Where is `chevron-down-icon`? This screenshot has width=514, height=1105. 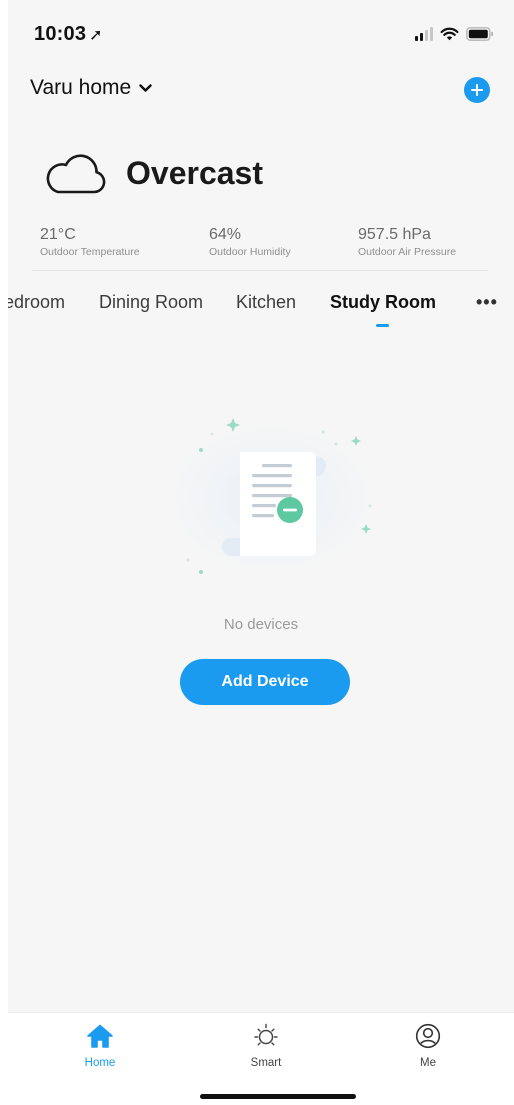
chevron-down-icon is located at coordinates (145, 87).